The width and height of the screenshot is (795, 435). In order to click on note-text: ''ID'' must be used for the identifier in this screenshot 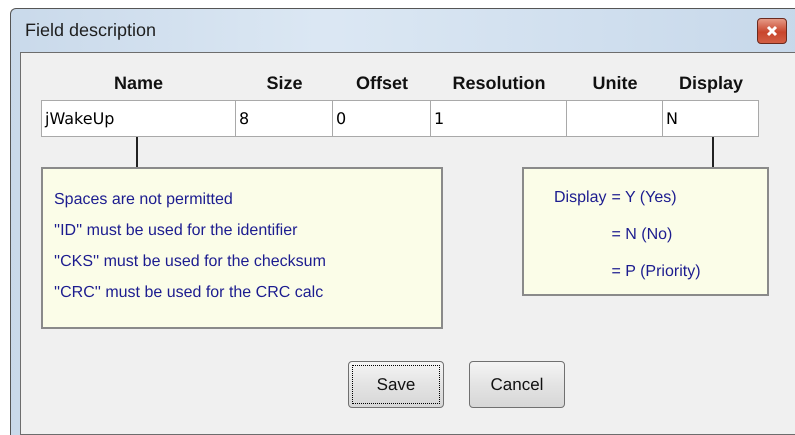, I will do `click(176, 231)`.